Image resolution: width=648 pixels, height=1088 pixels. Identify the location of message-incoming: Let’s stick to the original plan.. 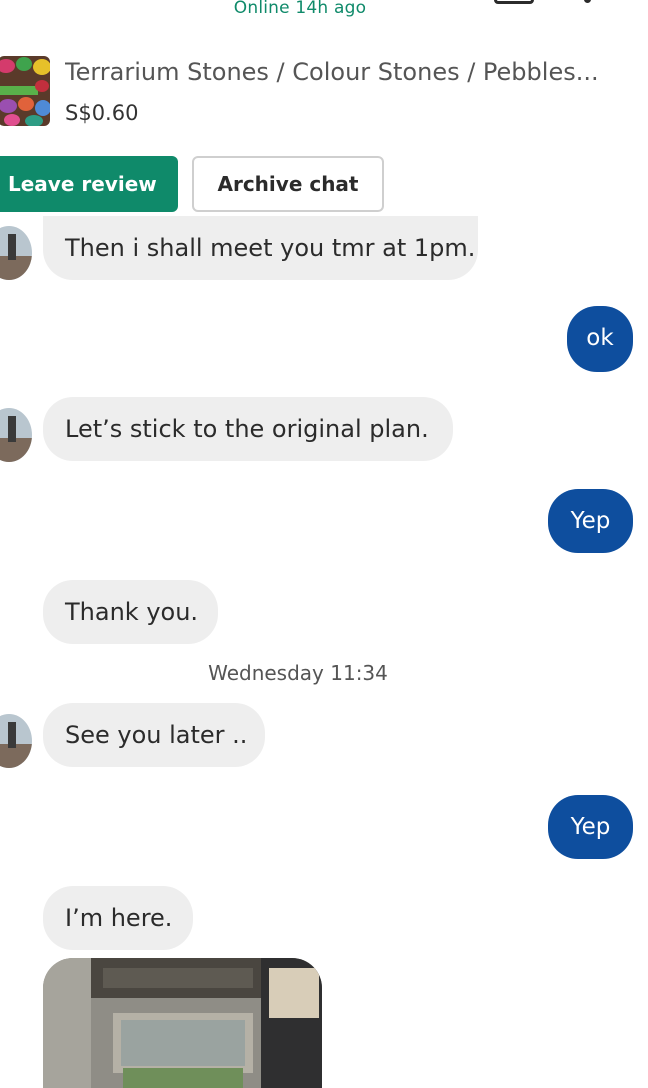
(248, 429).